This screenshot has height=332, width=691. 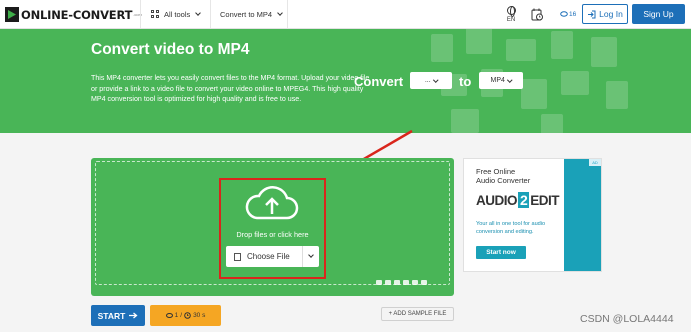 I want to click on ad-badge: AD, so click(x=595, y=162).